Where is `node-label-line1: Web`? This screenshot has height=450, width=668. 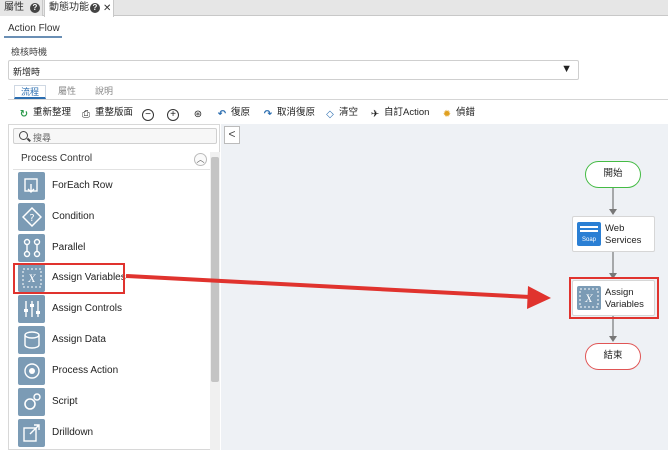 node-label-line1: Web is located at coordinates (615, 228).